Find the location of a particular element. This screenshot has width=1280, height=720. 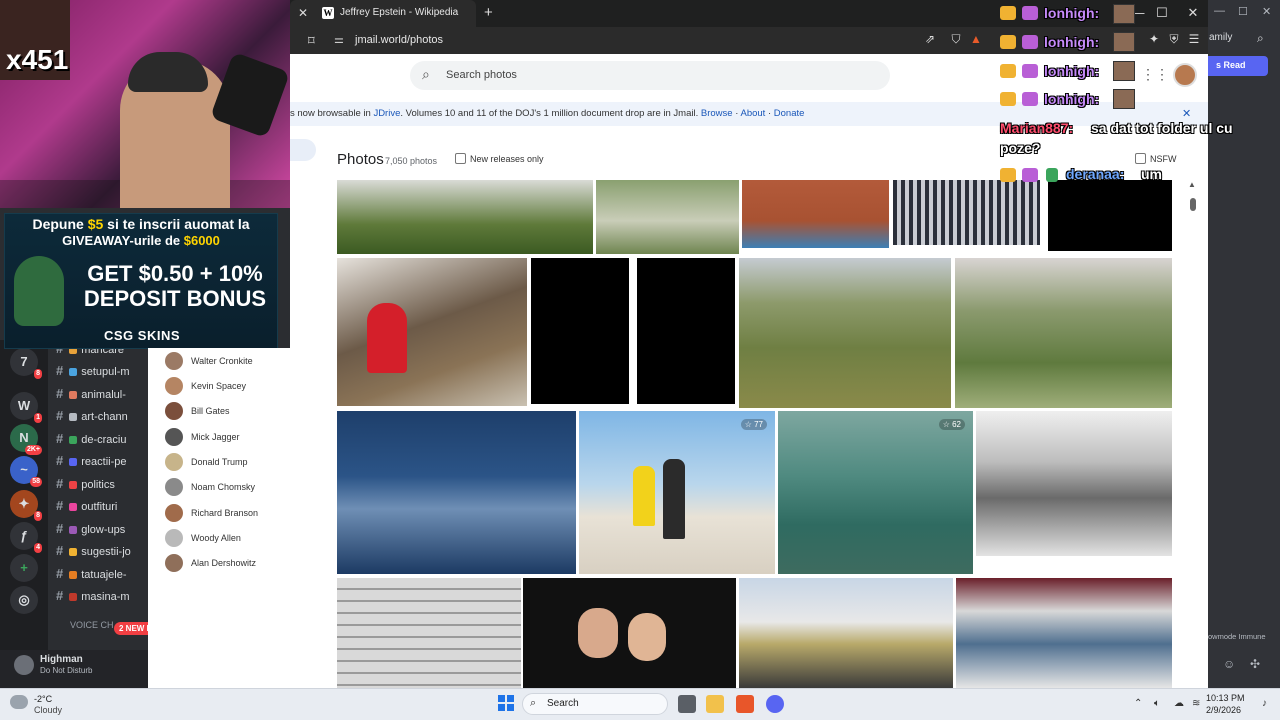

scrollbar is located at coordinates (1193, 433).